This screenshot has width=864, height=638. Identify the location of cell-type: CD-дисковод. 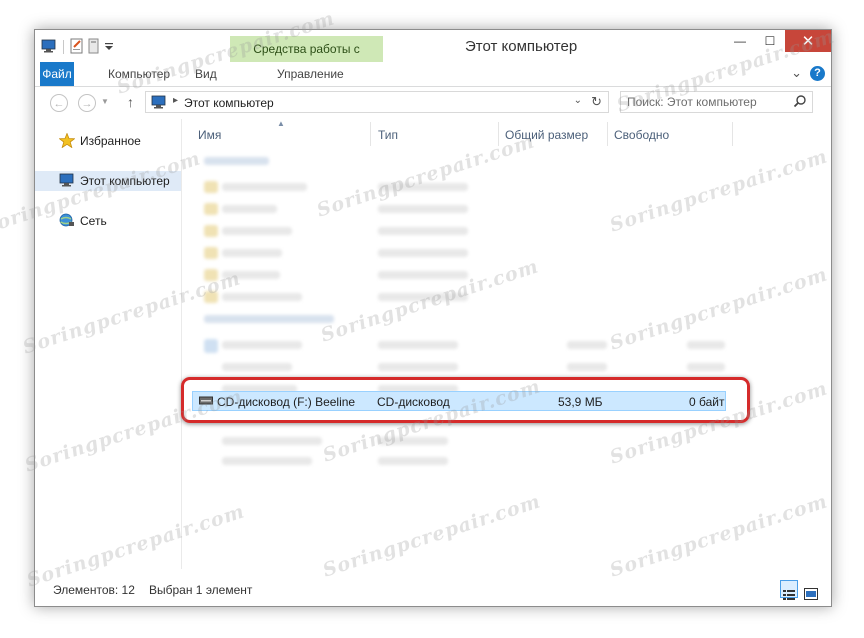
(413, 402).